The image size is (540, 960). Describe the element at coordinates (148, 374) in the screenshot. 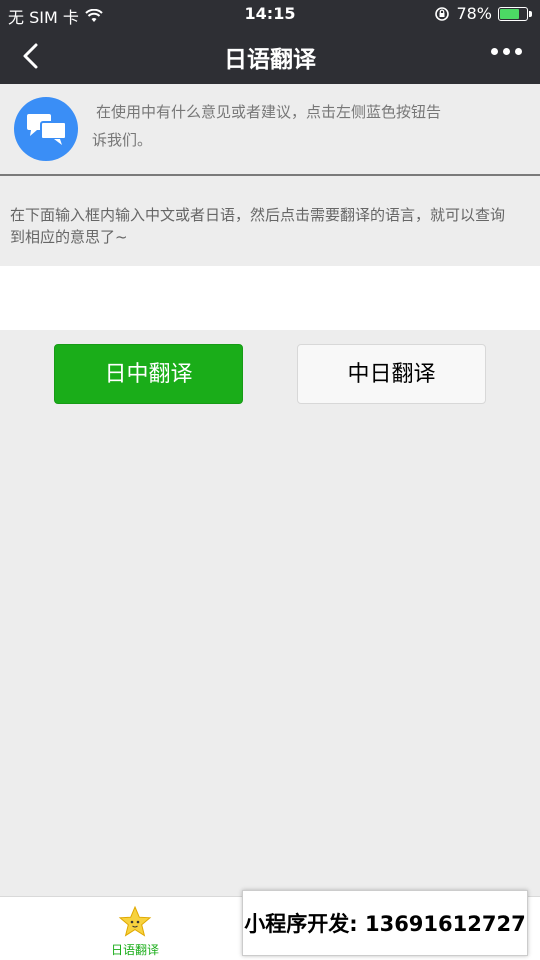

I see `ja-to-zh-button: 日中翻译` at that location.